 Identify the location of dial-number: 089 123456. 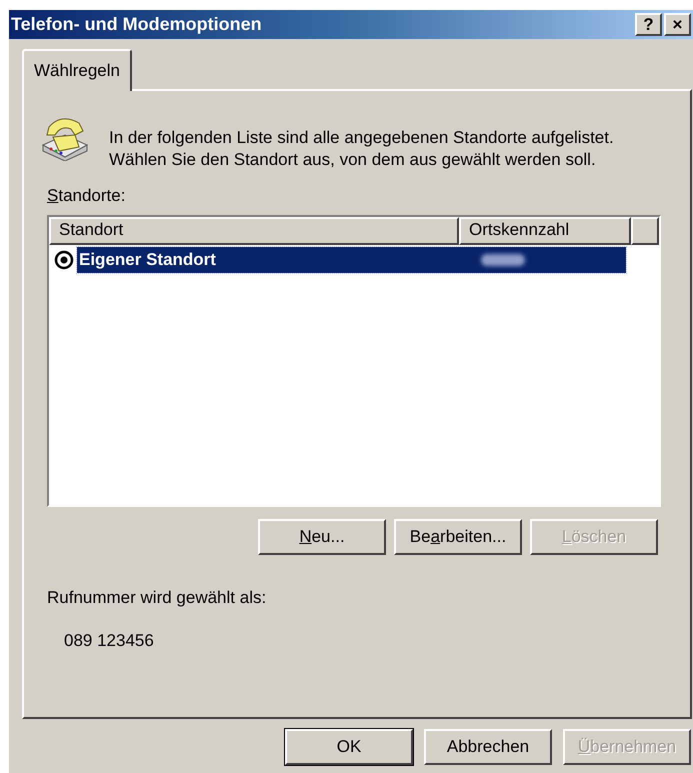
(109, 641).